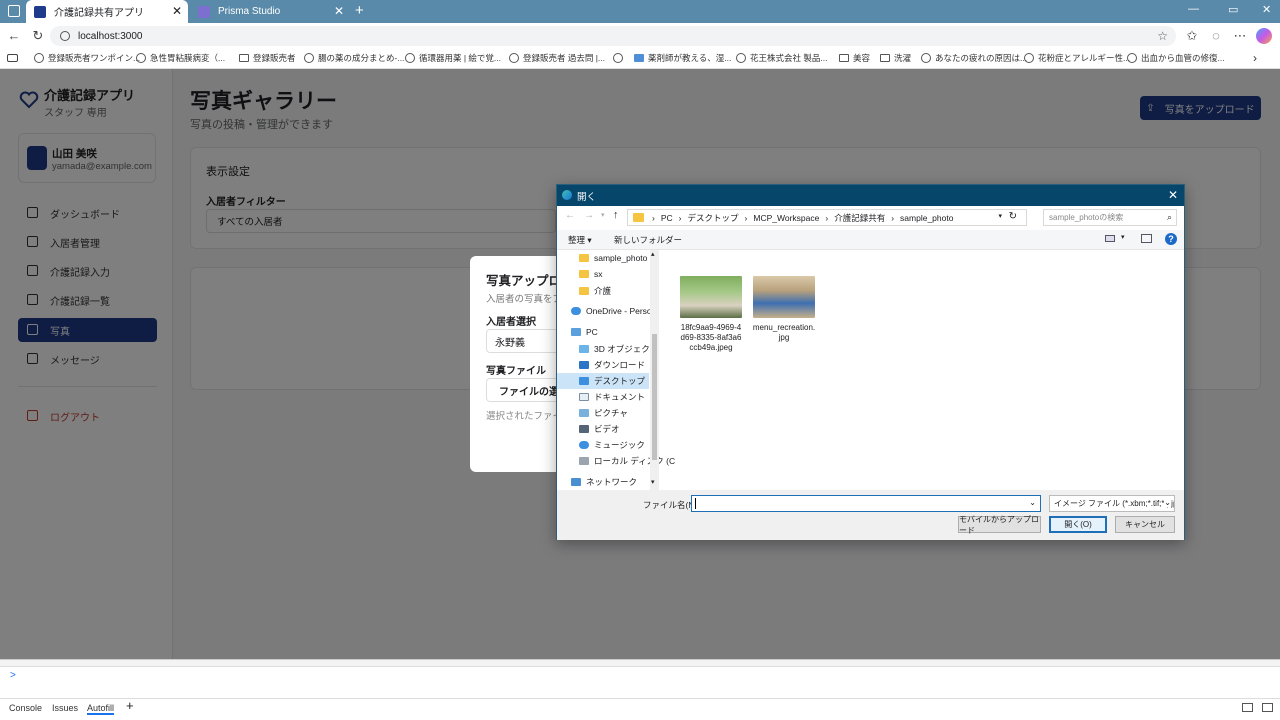 Image resolution: width=1280 pixels, height=720 pixels. I want to click on tree-item-downloads: ダウンロード, so click(612, 365).